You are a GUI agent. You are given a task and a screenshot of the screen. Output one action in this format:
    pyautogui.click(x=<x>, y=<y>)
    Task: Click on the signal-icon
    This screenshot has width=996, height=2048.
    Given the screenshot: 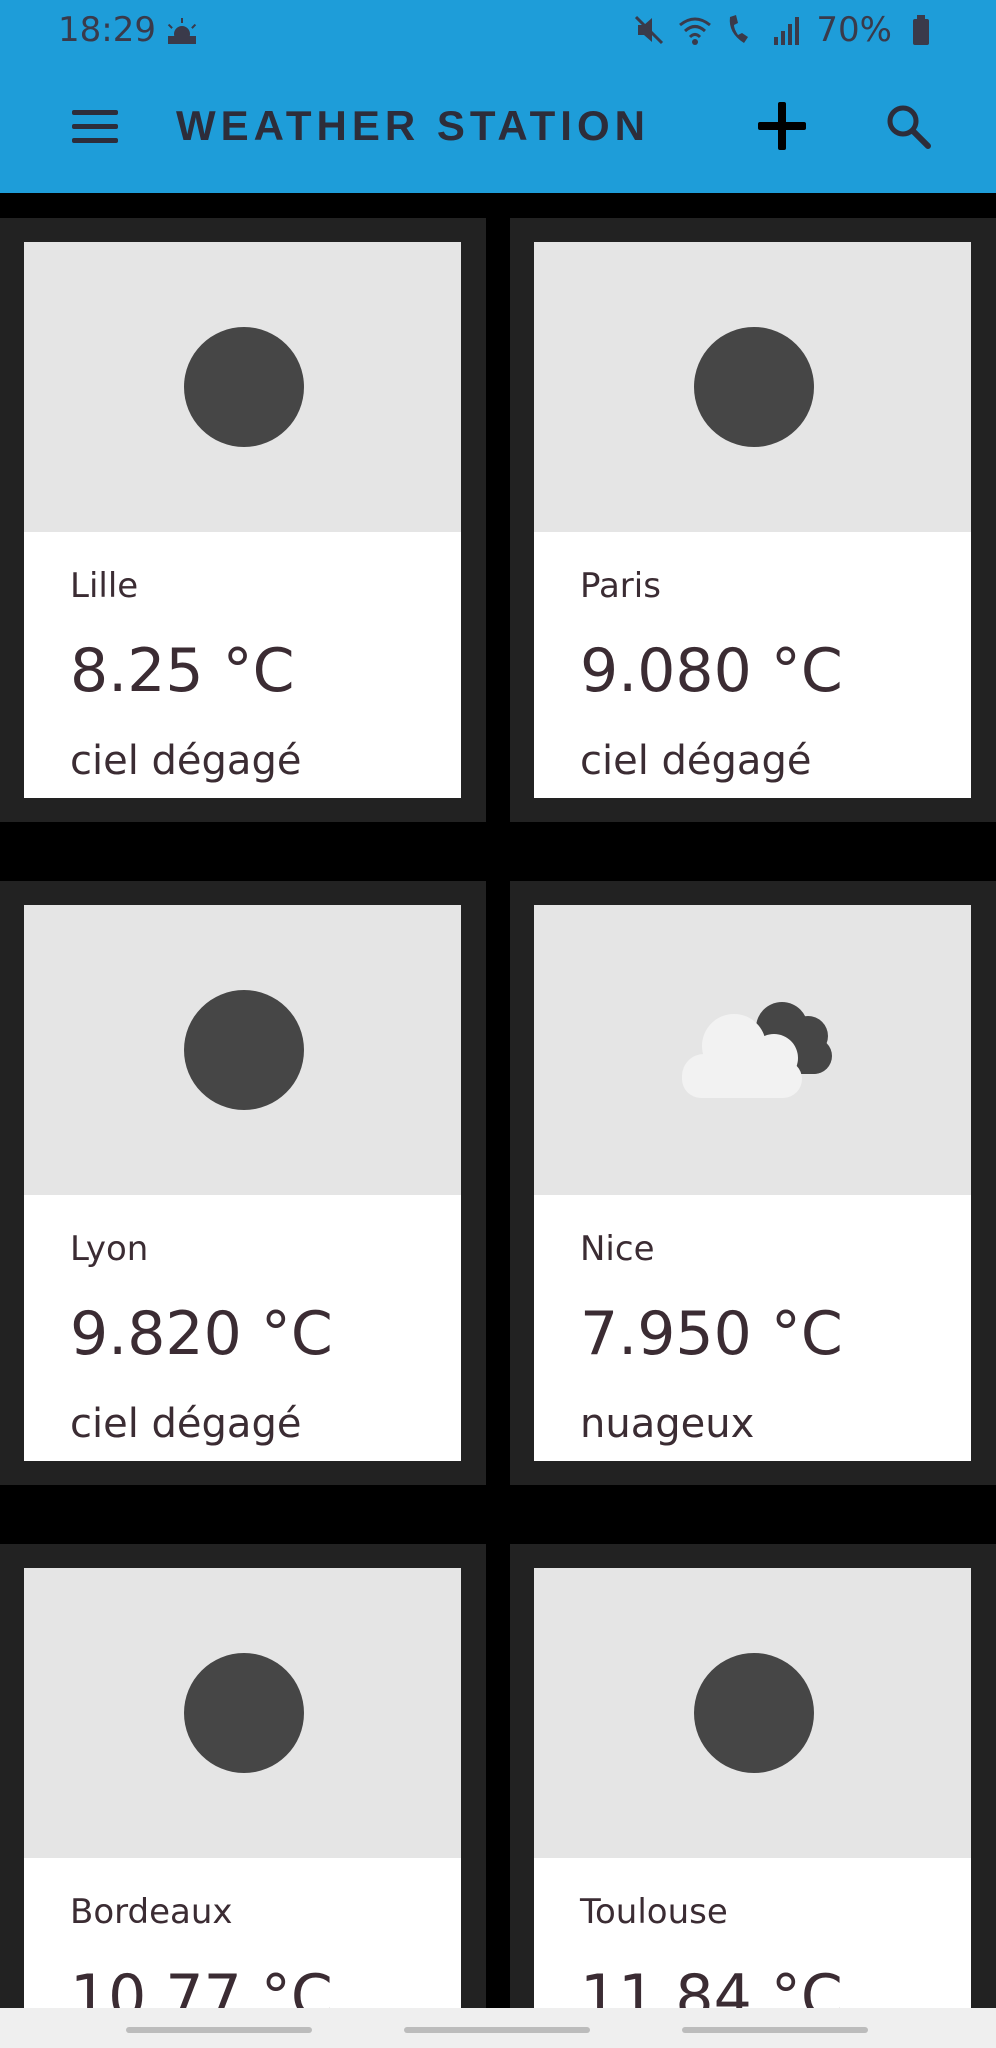 What is the action you would take?
    pyautogui.click(x=787, y=31)
    